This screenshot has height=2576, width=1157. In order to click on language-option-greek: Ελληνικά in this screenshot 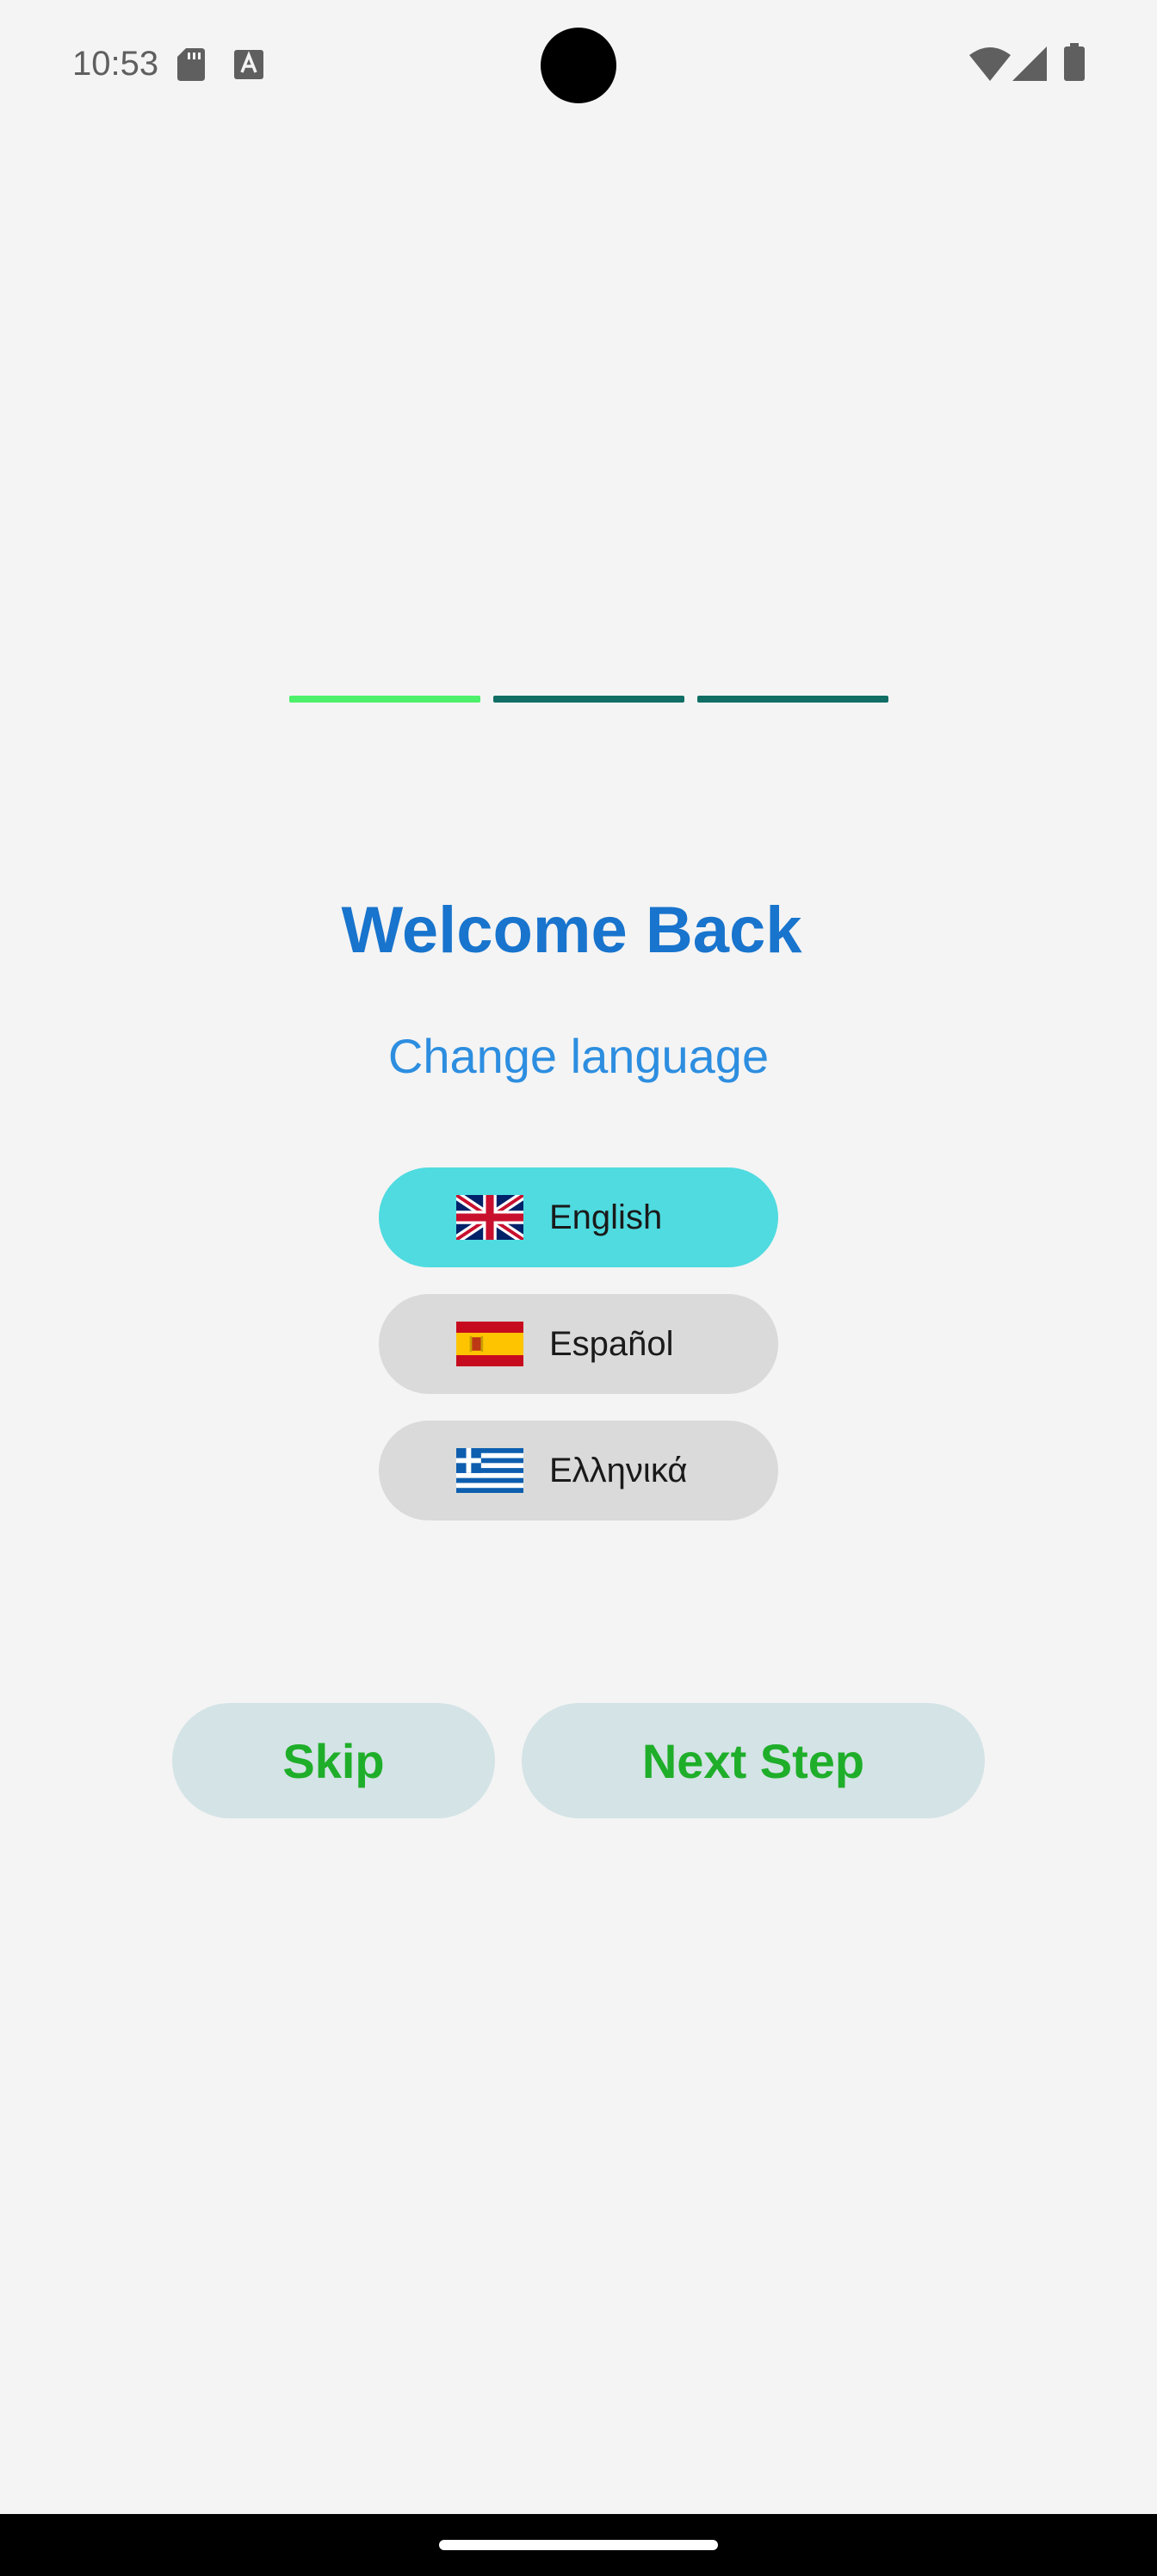, I will do `click(579, 1470)`.